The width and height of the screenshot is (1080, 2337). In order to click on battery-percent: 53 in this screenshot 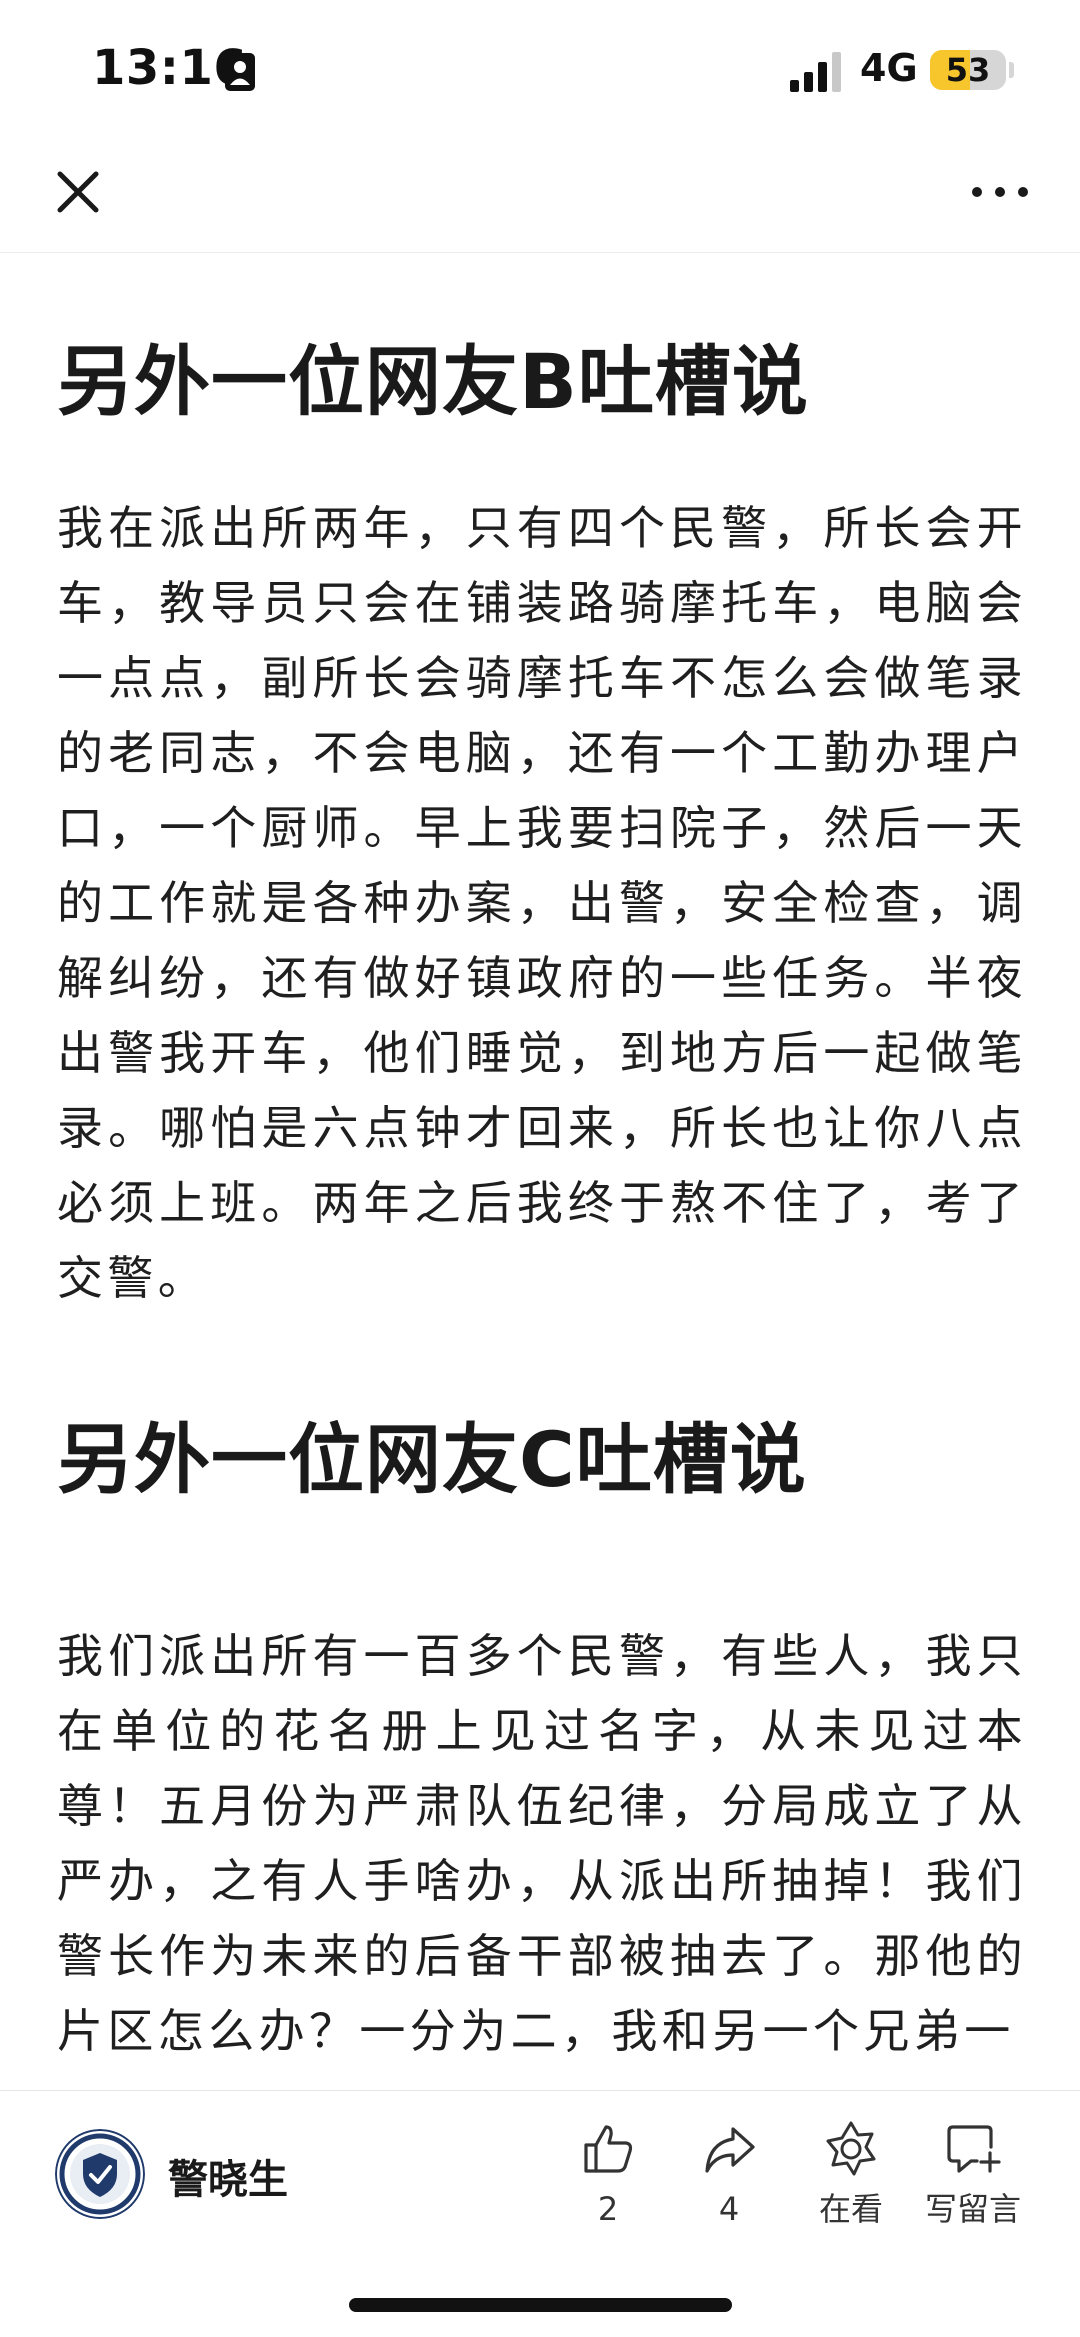, I will do `click(968, 70)`.